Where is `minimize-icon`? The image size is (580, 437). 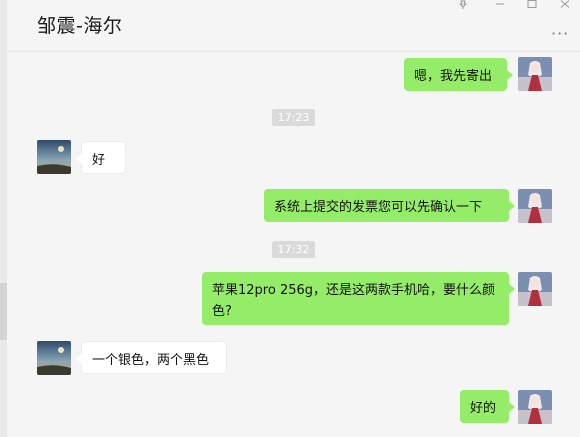
minimize-icon is located at coordinates (500, 4).